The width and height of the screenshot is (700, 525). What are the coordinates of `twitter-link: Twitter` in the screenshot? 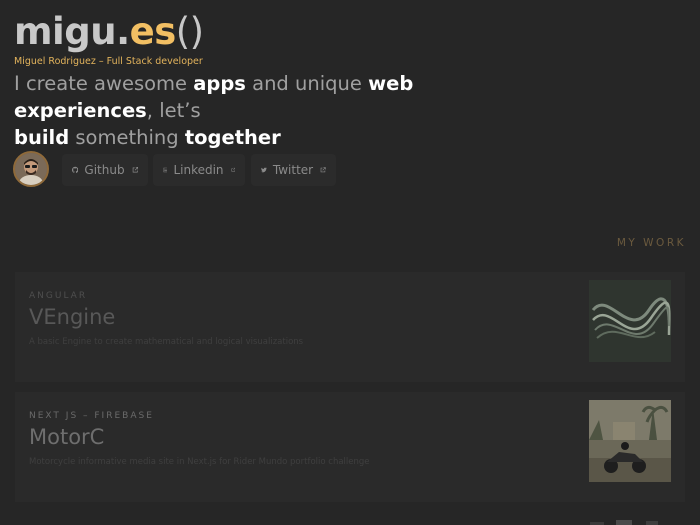 It's located at (293, 170).